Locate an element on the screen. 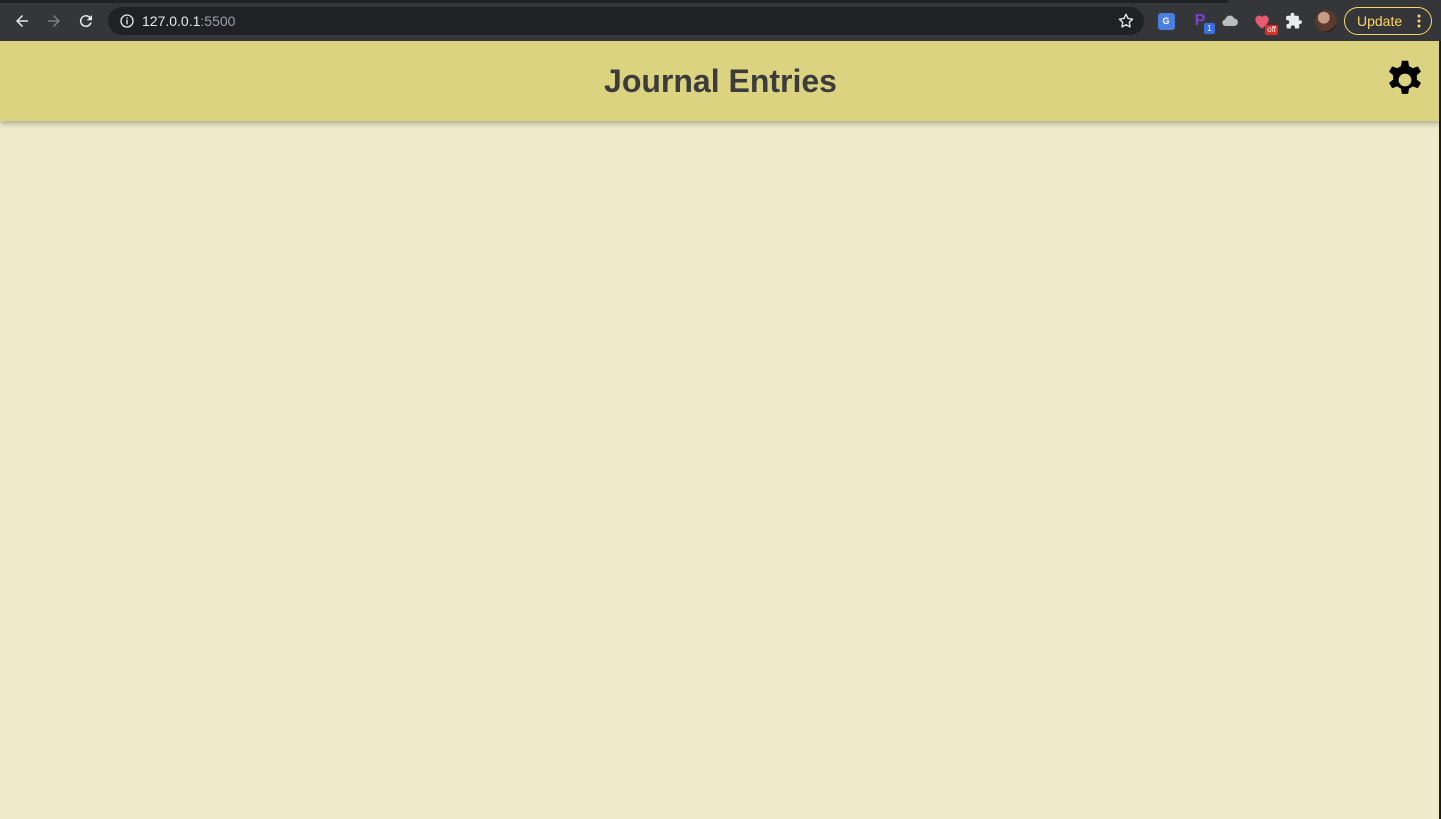 This screenshot has height=819, width=1441. browser-toolbar: 127.0.0.1:5500 G P 1 off Update is located at coordinates (720, 20).